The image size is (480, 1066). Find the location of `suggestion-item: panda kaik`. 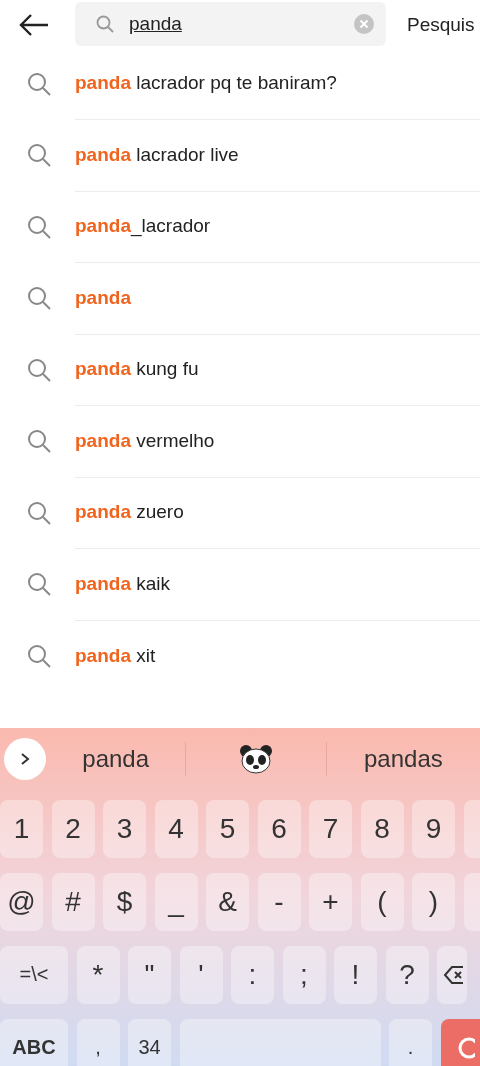

suggestion-item: panda kaik is located at coordinates (123, 583).